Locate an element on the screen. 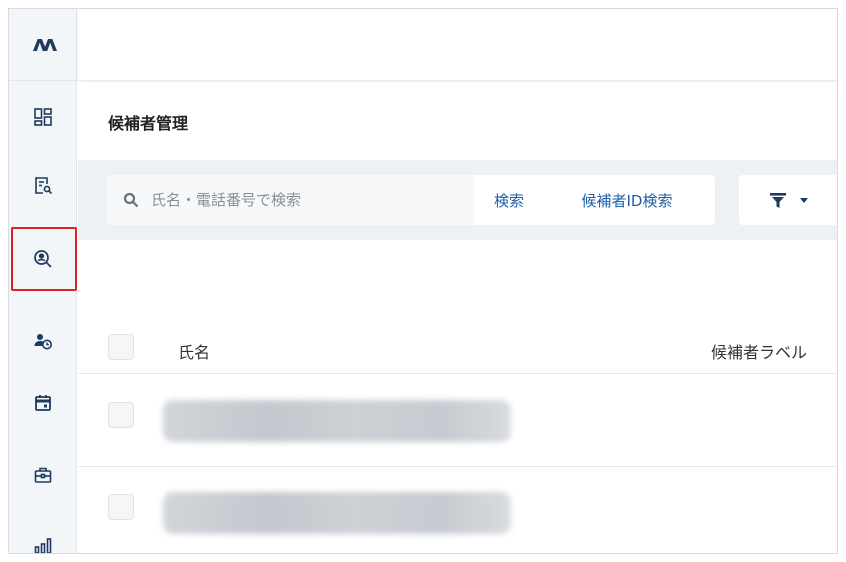 Image resolution: width=846 pixels, height=562 pixels. filter-icon is located at coordinates (778, 200).